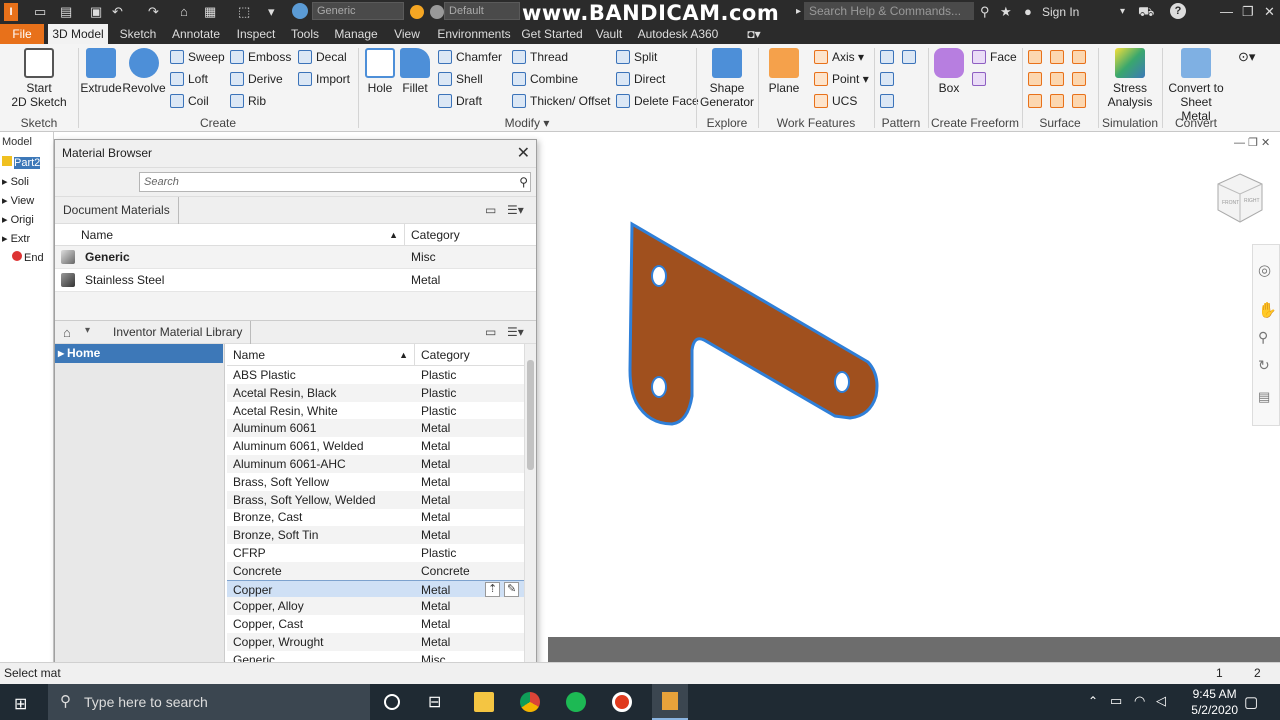 The width and height of the screenshot is (1280, 720). Describe the element at coordinates (375, 606) in the screenshot. I see `table-row: Copper, Alloy Metal` at that location.